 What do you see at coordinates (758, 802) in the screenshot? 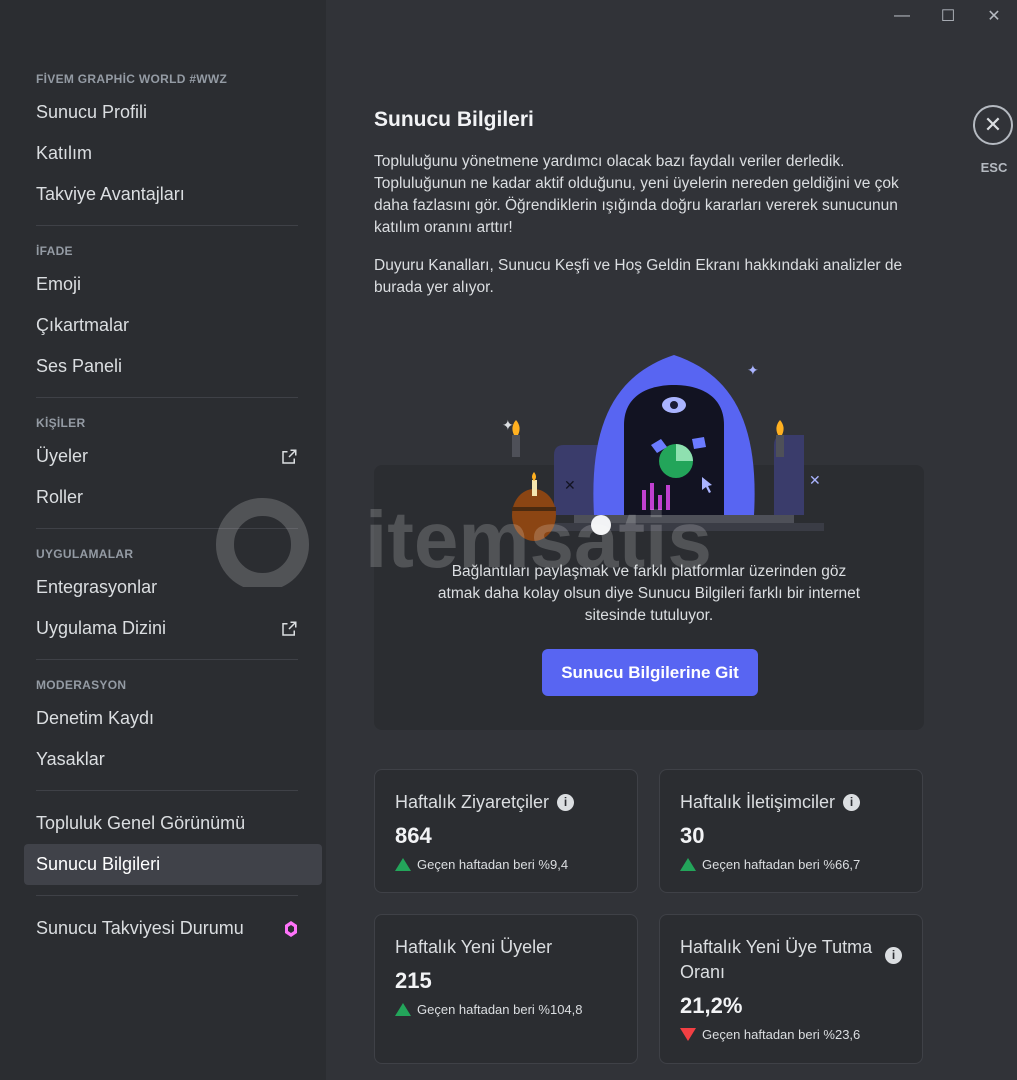
I see `stat-title: Haftalık İletişimciler` at bounding box center [758, 802].